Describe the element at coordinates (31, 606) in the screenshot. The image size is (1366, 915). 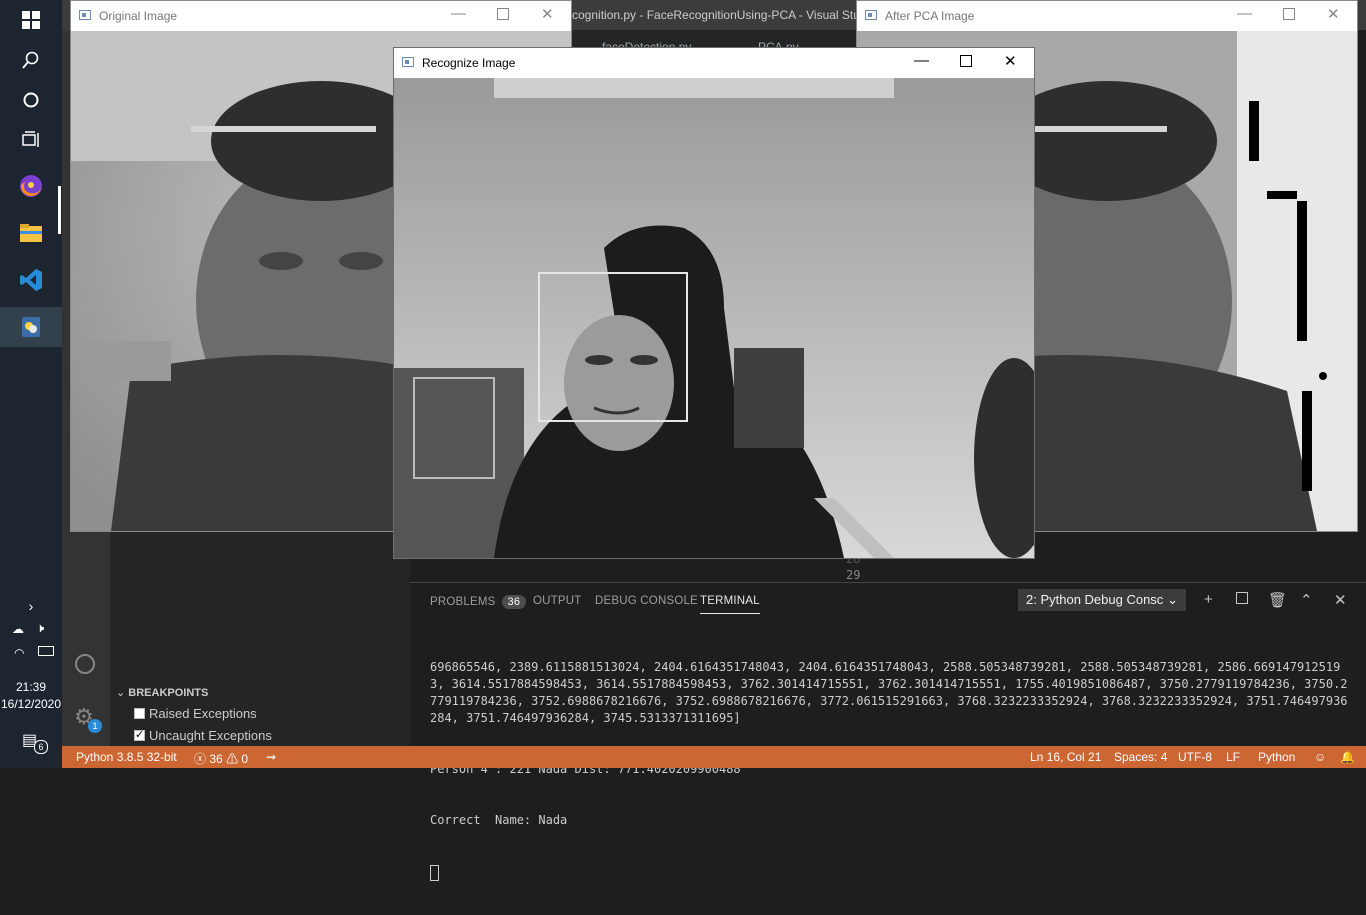
I see `chevron-up-icon: ›` at that location.